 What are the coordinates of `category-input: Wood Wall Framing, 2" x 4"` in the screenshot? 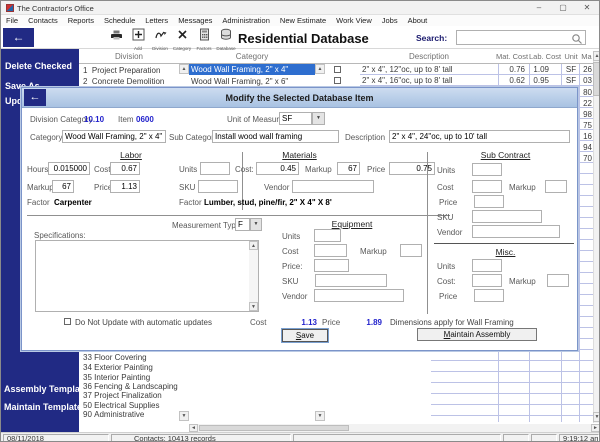 It's located at (114, 136).